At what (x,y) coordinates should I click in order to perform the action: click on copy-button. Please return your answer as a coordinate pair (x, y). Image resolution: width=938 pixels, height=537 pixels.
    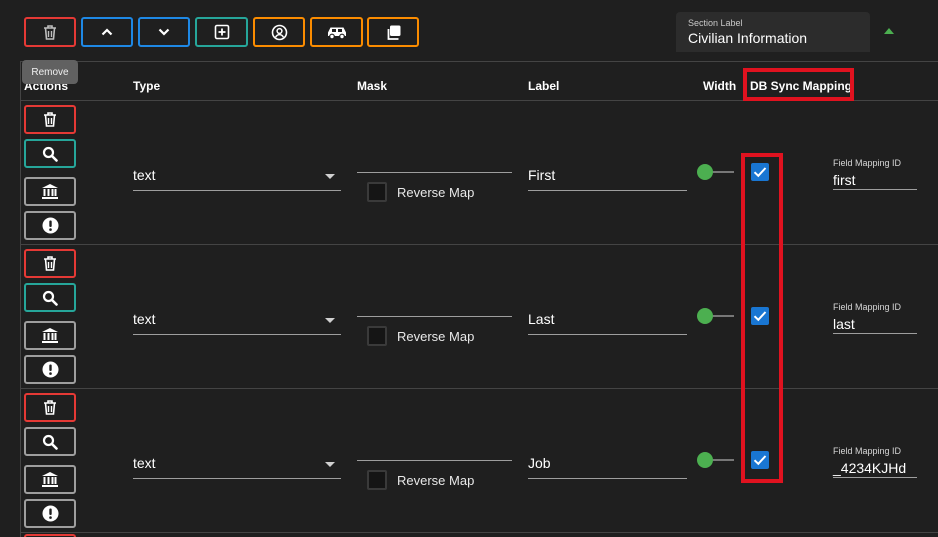
    Looking at the image, I should click on (393, 32).